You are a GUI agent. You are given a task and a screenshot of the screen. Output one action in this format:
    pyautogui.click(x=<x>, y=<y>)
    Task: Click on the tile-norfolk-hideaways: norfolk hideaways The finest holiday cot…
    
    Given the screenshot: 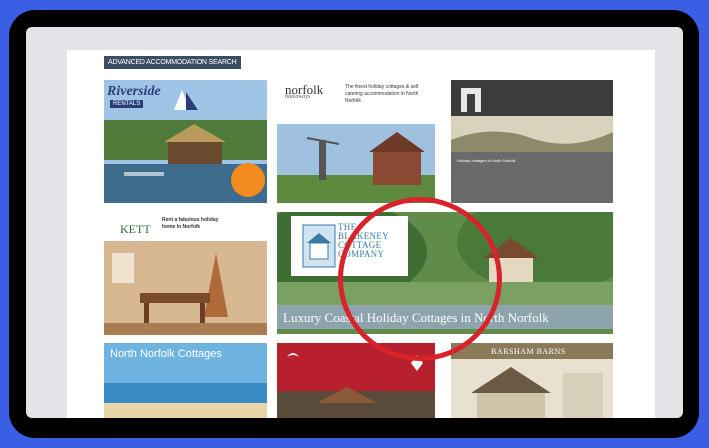 What is the action you would take?
    pyautogui.click(x=356, y=141)
    